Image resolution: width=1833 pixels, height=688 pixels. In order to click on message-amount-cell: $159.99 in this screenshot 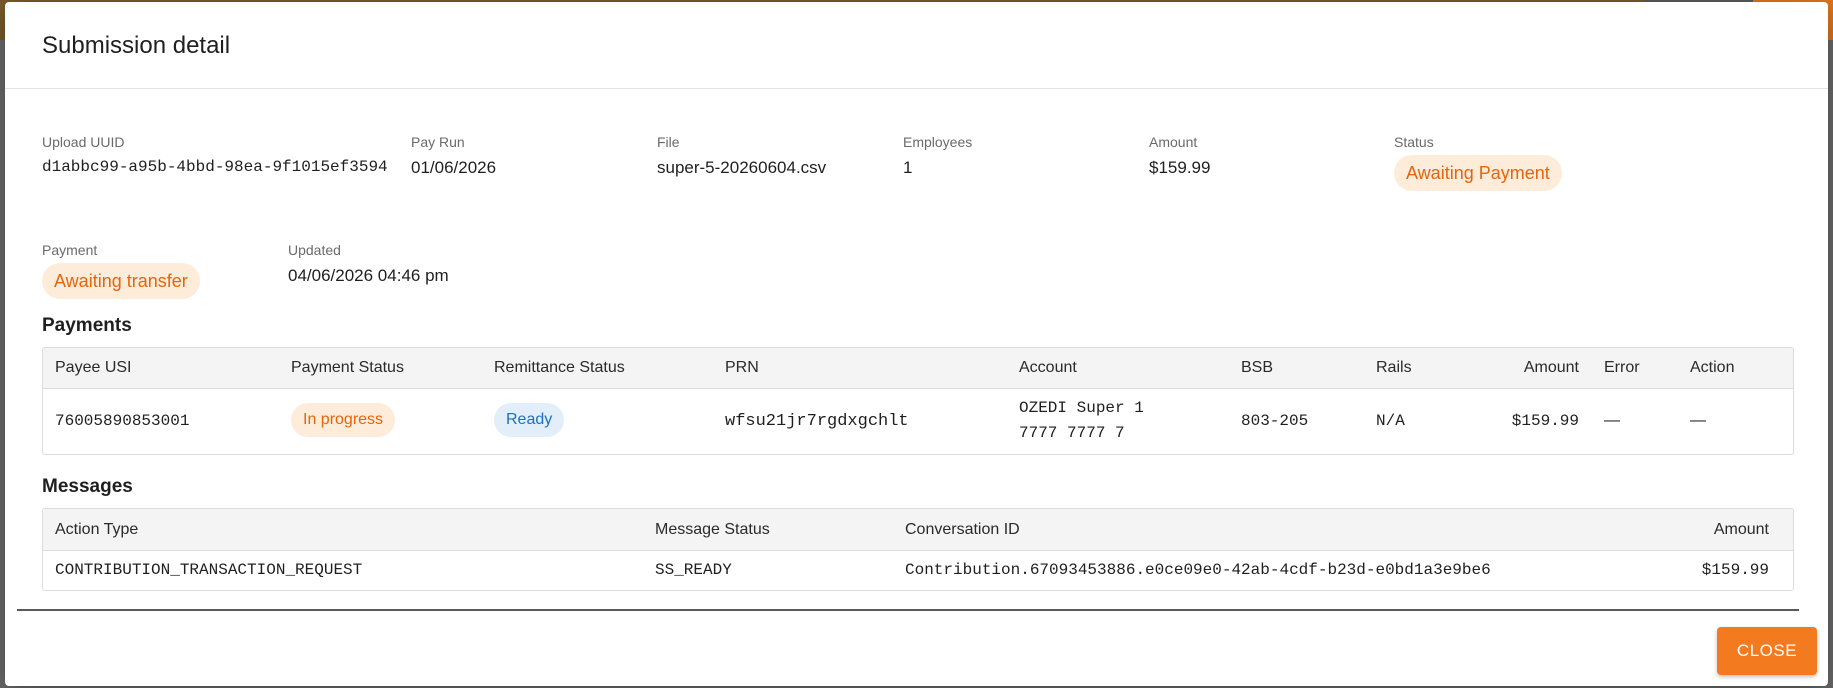, I will do `click(1735, 570)`.